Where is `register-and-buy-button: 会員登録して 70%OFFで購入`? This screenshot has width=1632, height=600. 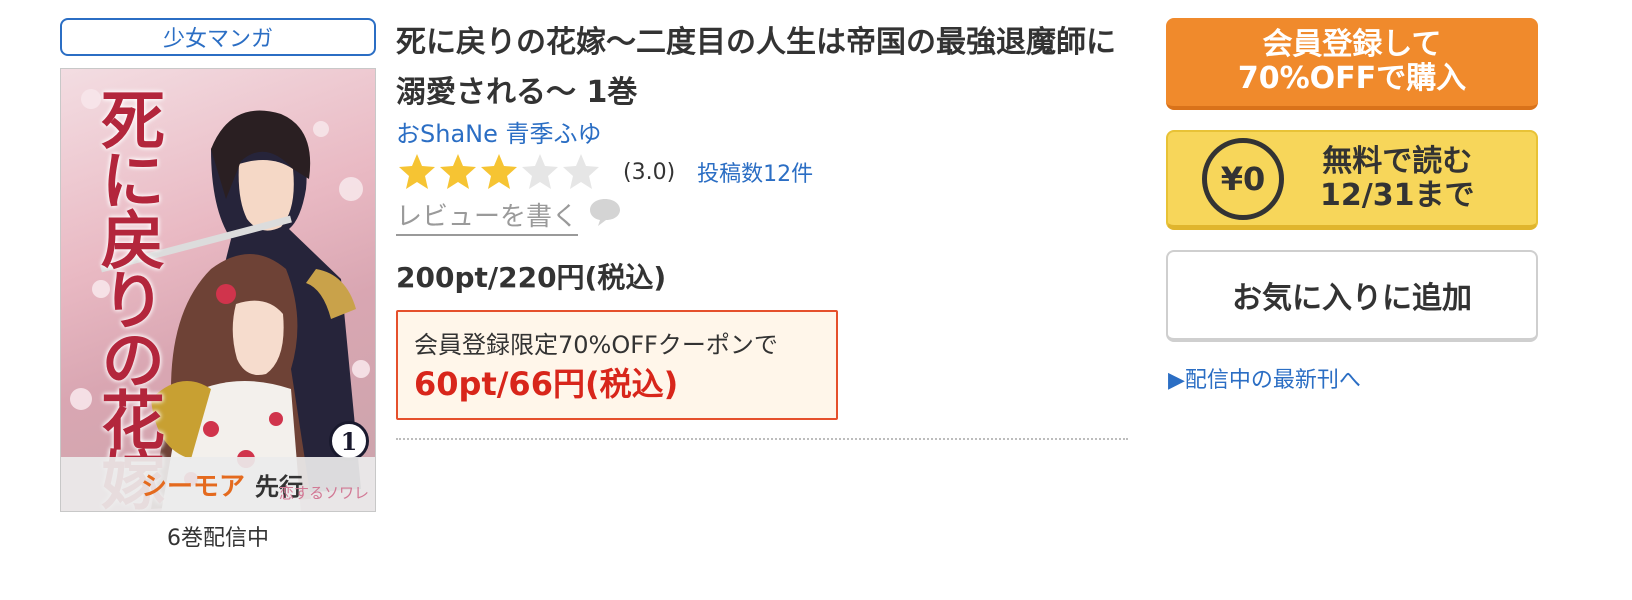
register-and-buy-button: 会員登録して 70%OFFで購入 is located at coordinates (1352, 64).